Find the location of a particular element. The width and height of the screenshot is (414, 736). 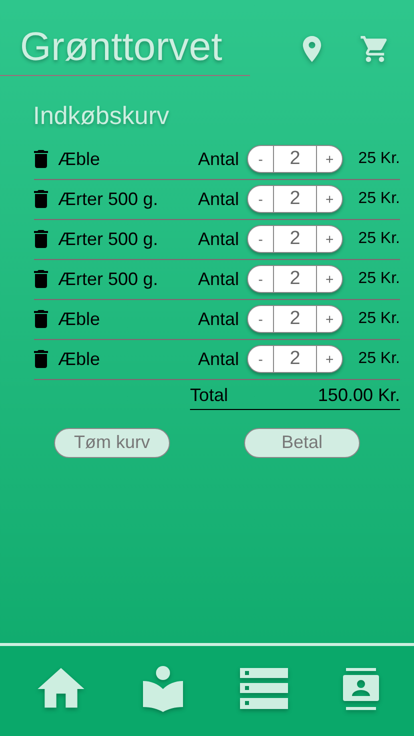

contact-card-icon is located at coordinates (360, 689).